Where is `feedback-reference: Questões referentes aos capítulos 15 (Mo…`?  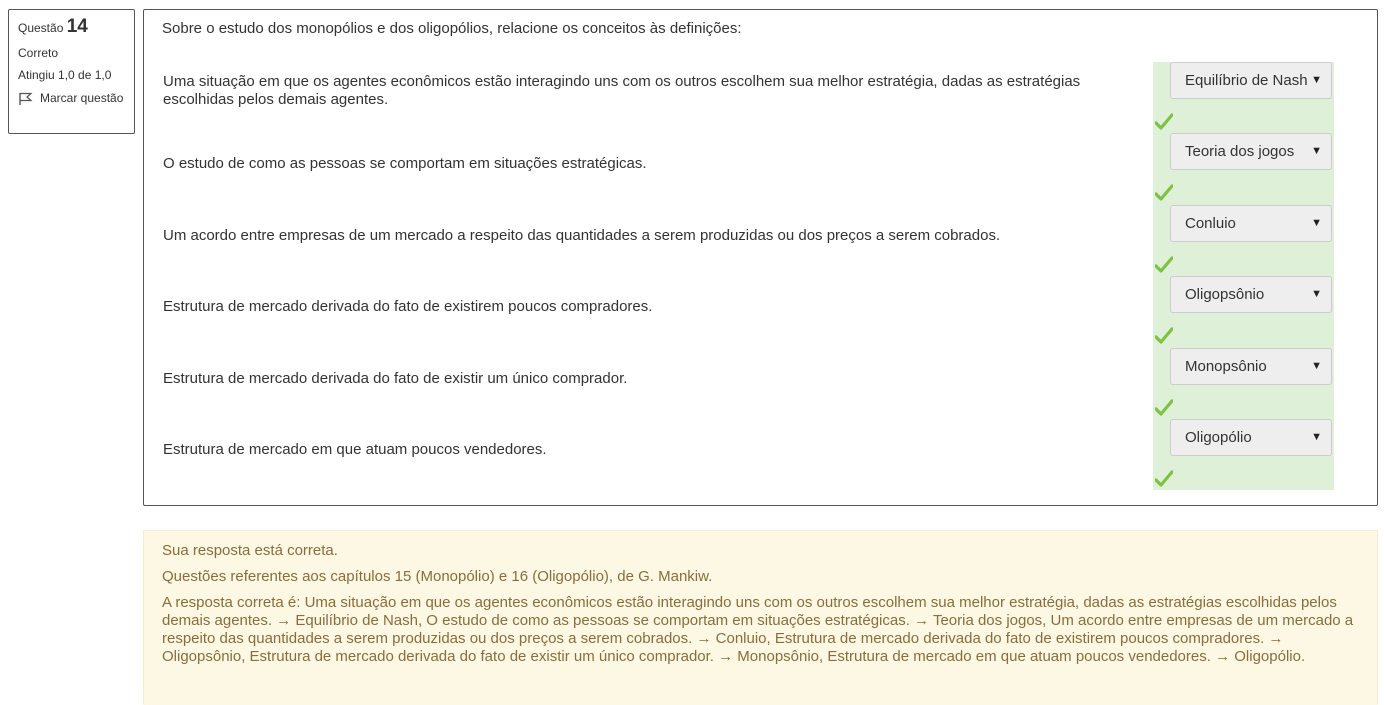
feedback-reference: Questões referentes aos capítulos 15 (Mo… is located at coordinates (437, 576).